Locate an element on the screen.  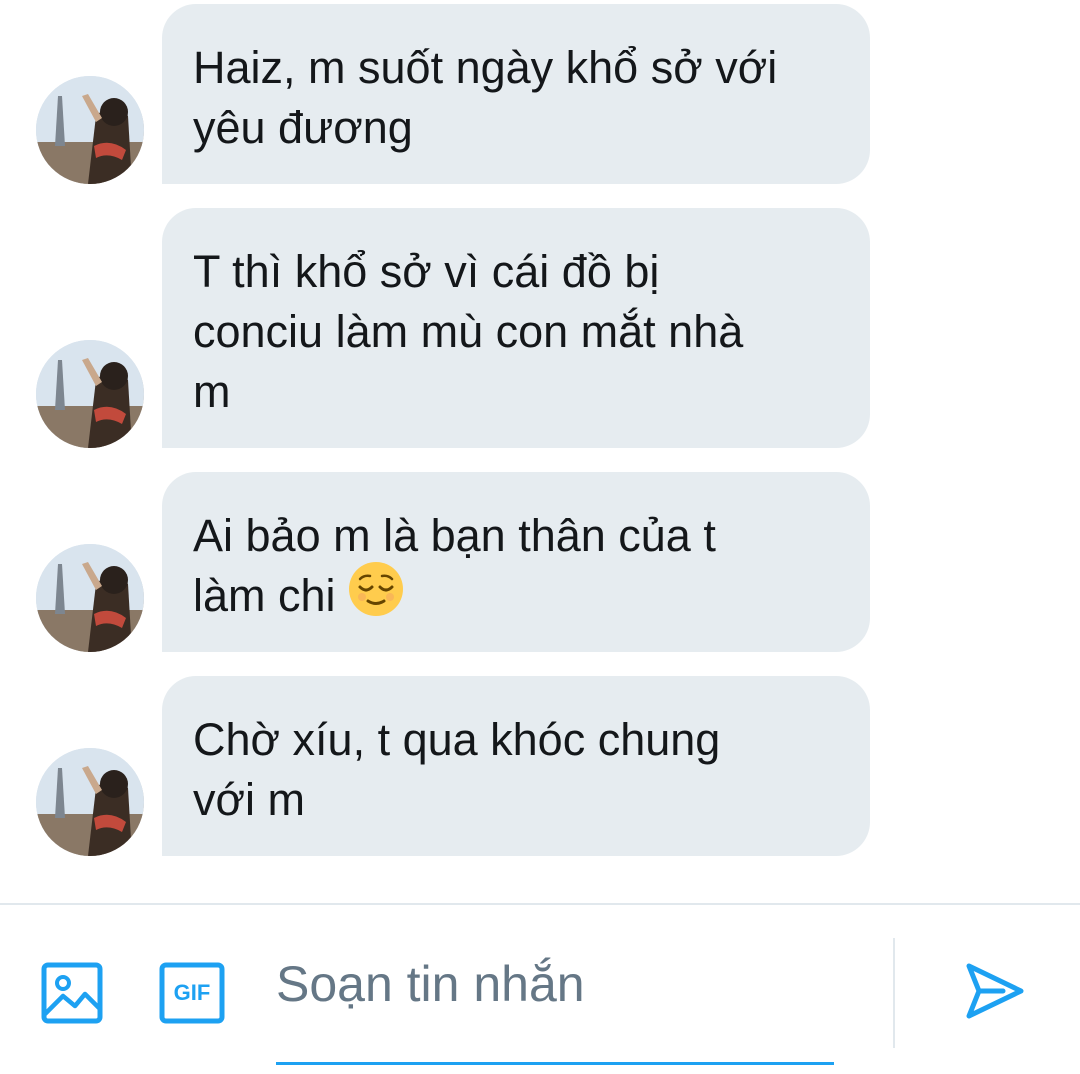
message-input: Soạn tin nhắn is located at coordinates (555, 984).